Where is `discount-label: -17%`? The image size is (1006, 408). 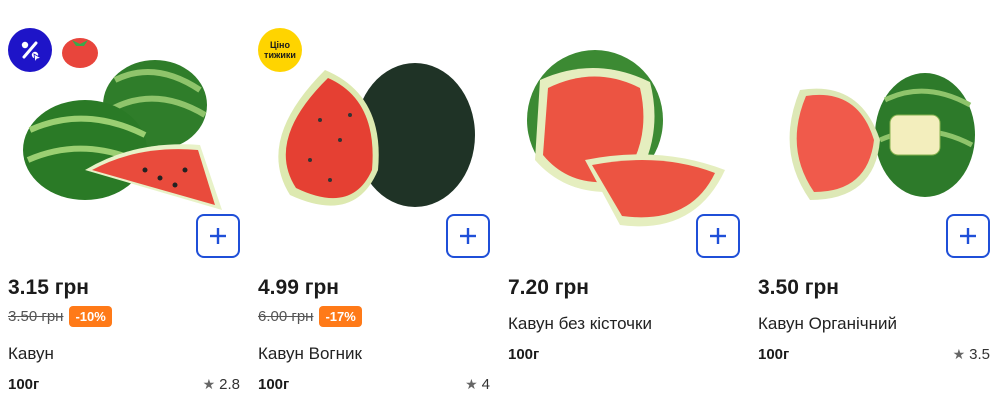 discount-label: -17% is located at coordinates (340, 316).